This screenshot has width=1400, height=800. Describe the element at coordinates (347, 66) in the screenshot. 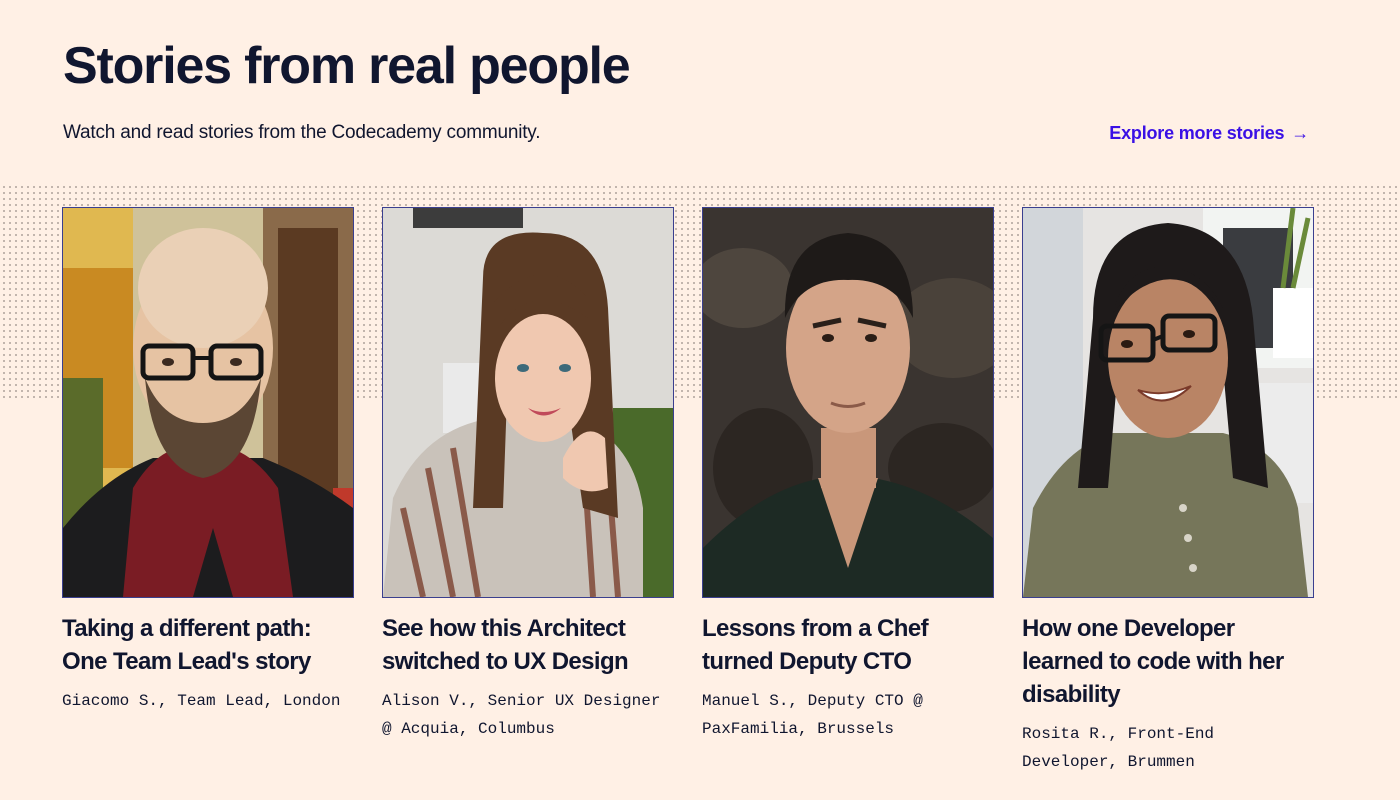

I see `page-title: Stories from real people` at that location.